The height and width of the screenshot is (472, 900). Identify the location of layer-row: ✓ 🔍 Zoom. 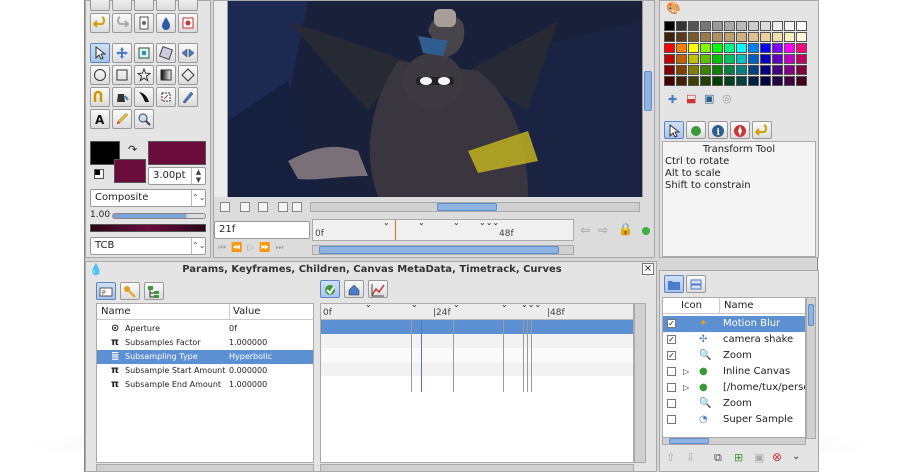
(734, 356).